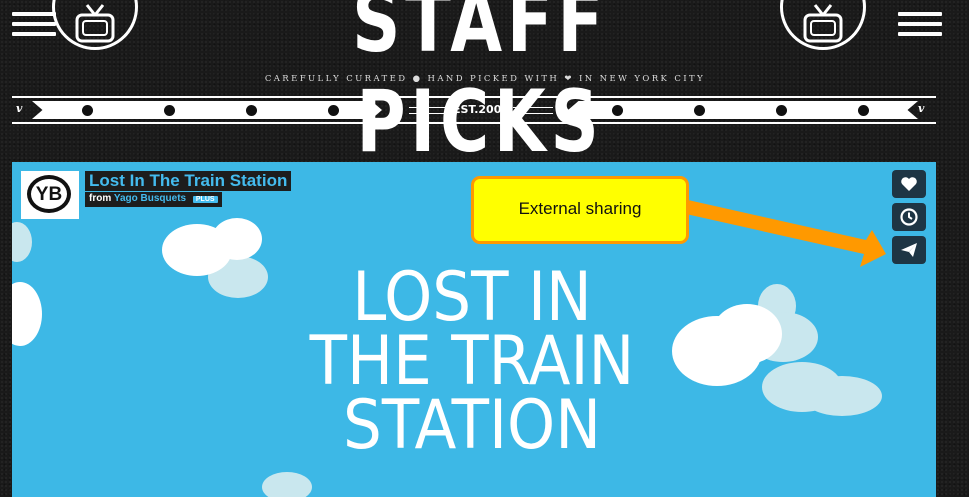 This screenshot has height=497, width=969. I want to click on tagline-part-1: CAREFULLY CURATED, so click(336, 79).